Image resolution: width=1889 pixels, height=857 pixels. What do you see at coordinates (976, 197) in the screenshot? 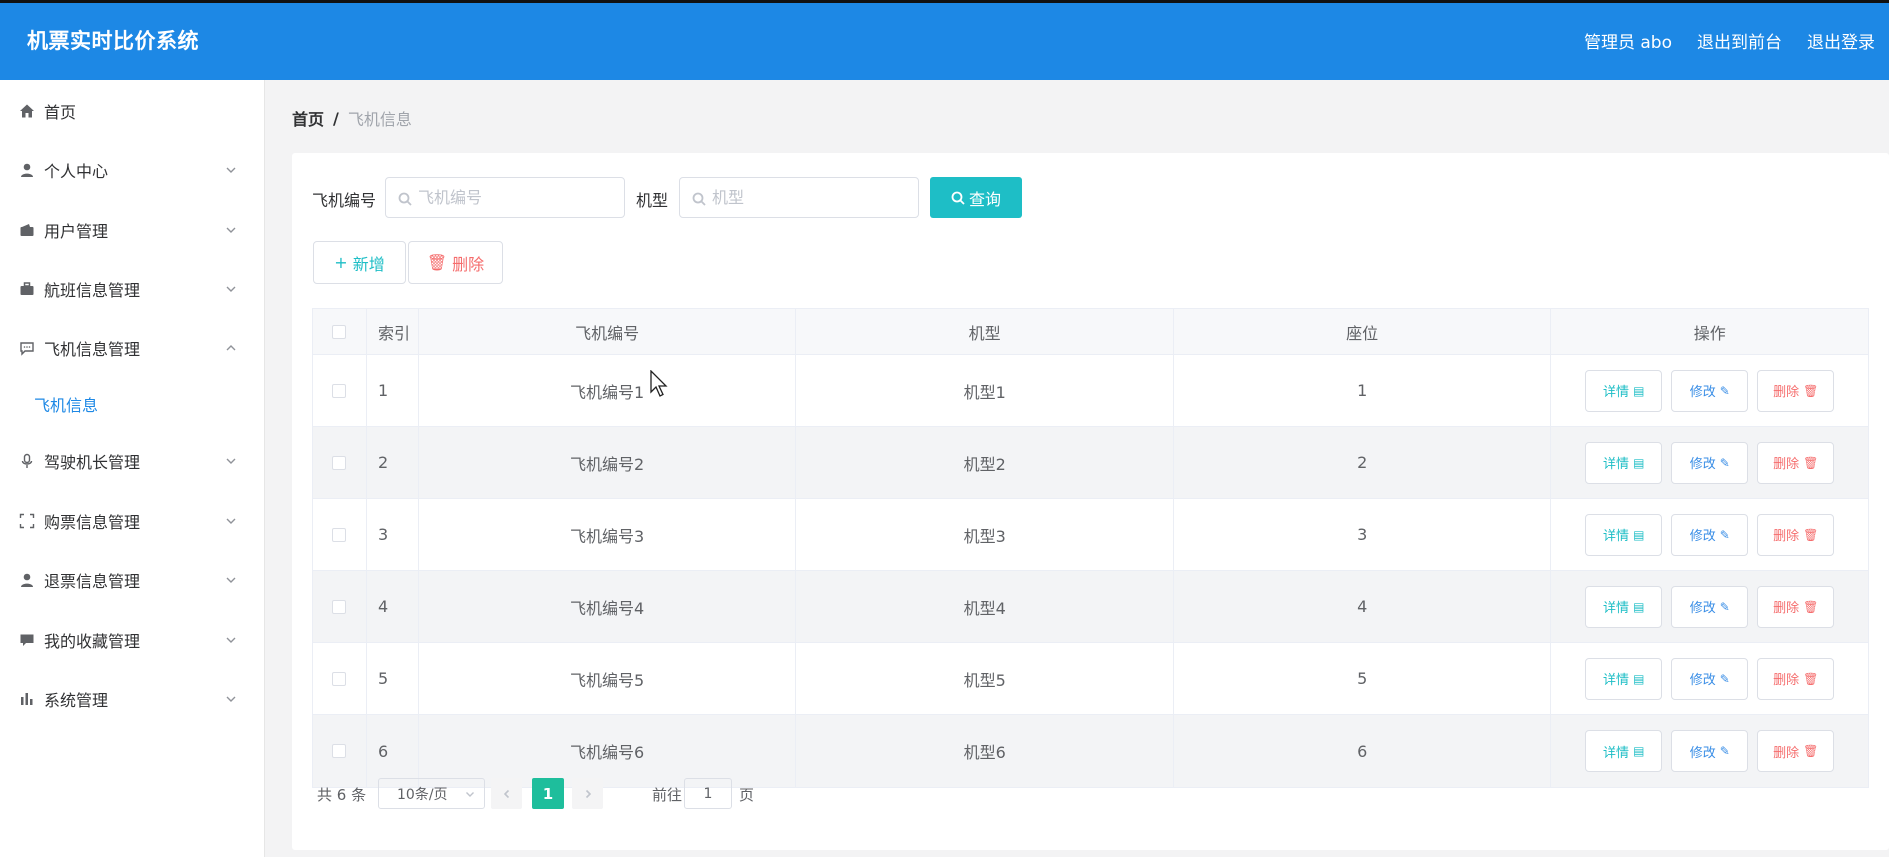
I see `query-button: 查询` at bounding box center [976, 197].